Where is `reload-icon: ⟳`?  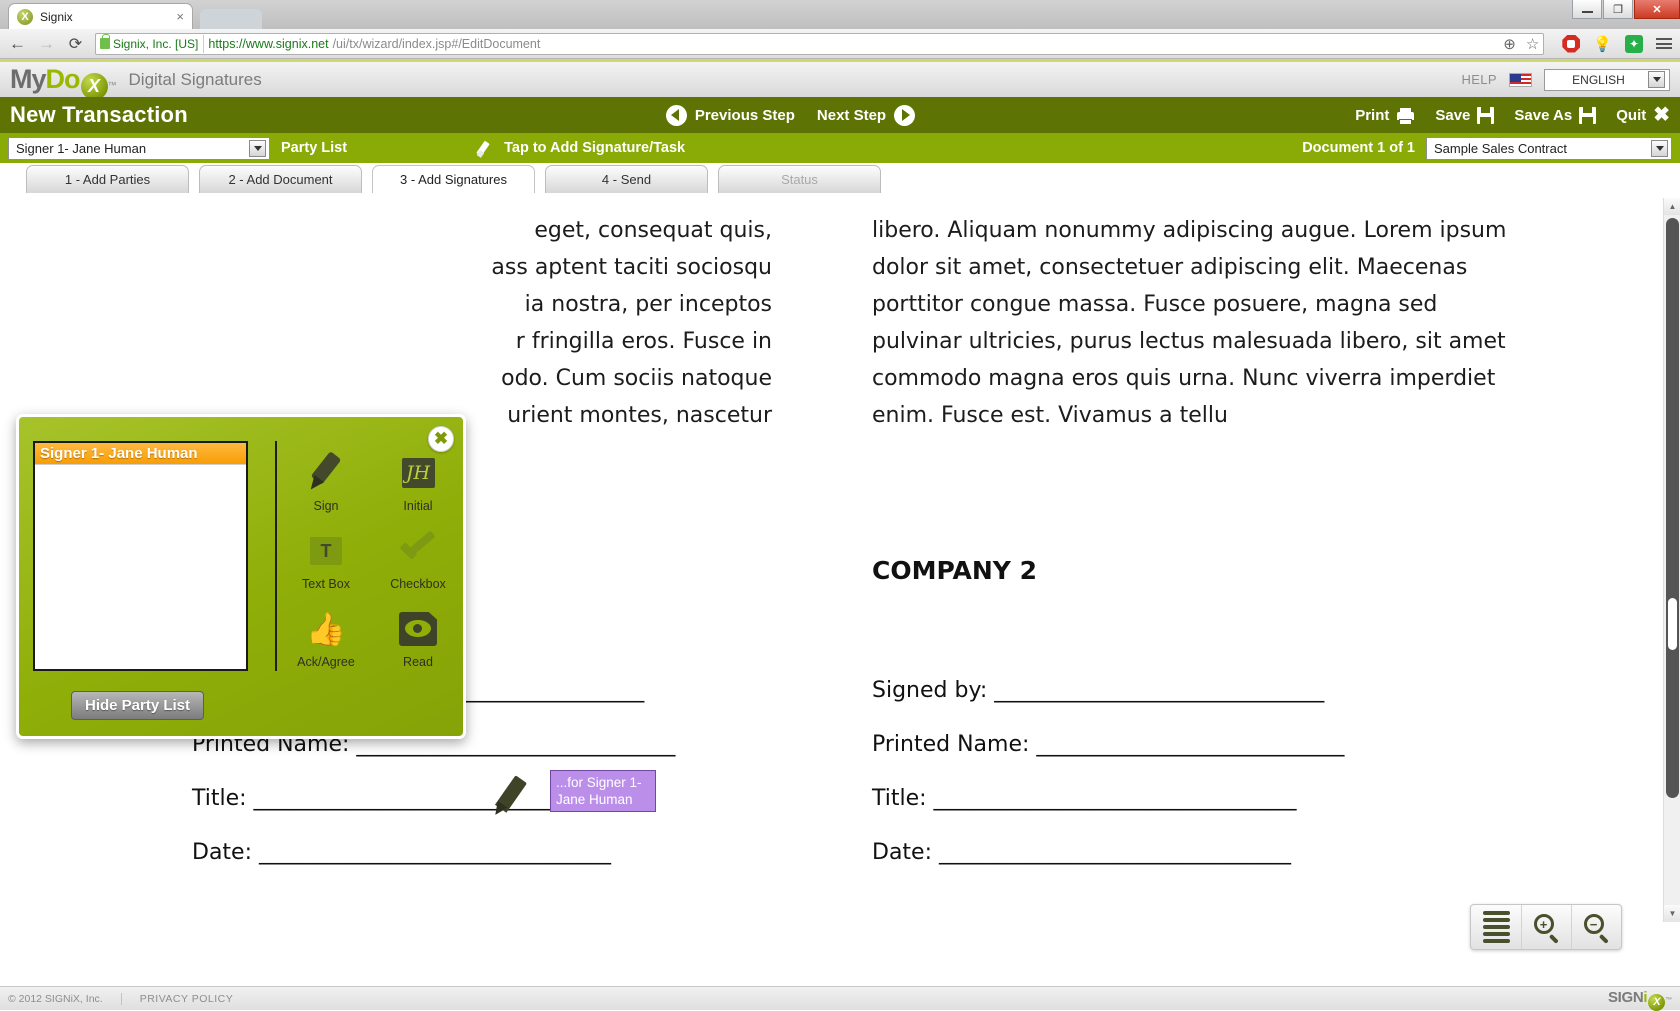
reload-icon: ⟳ is located at coordinates (75, 44).